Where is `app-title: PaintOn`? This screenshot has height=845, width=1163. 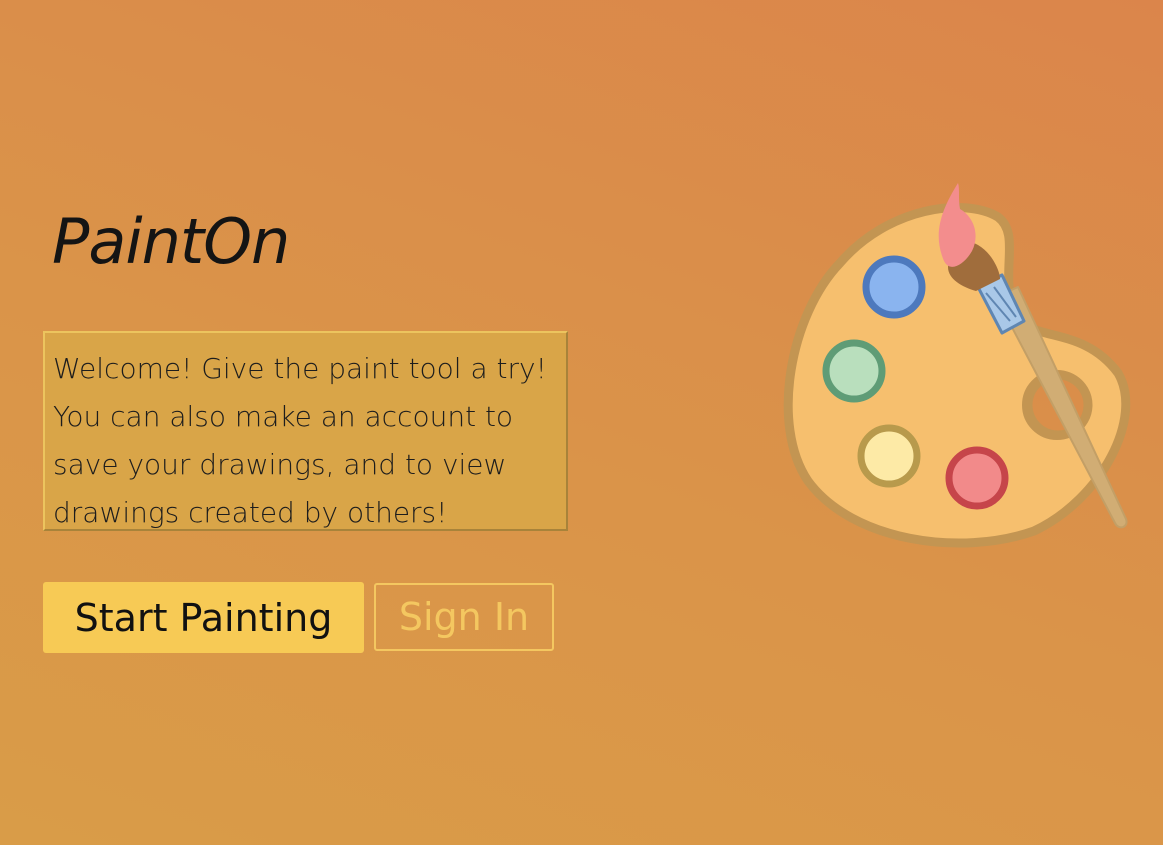
app-title: PaintOn is located at coordinates (171, 241).